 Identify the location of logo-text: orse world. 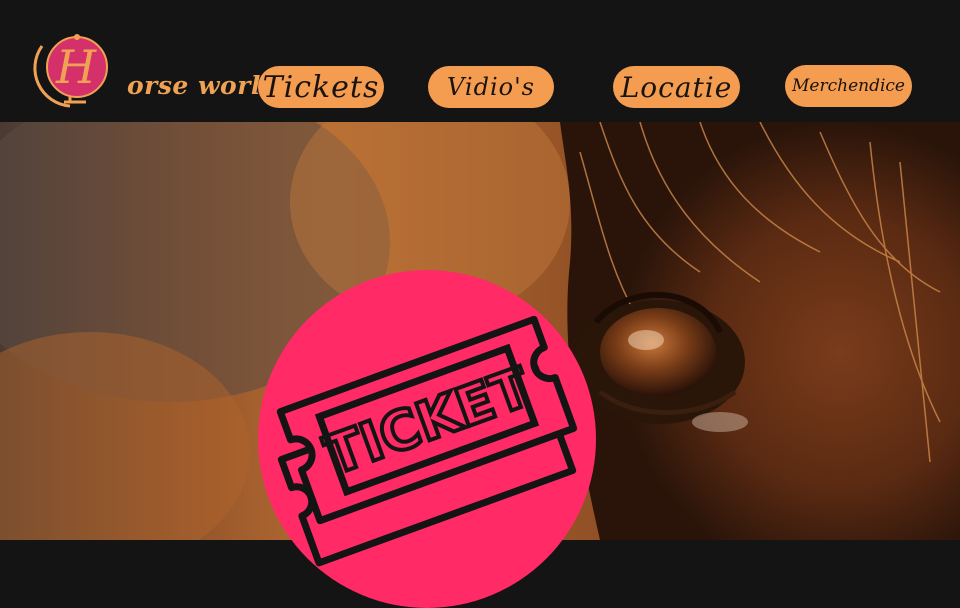
(203, 85).